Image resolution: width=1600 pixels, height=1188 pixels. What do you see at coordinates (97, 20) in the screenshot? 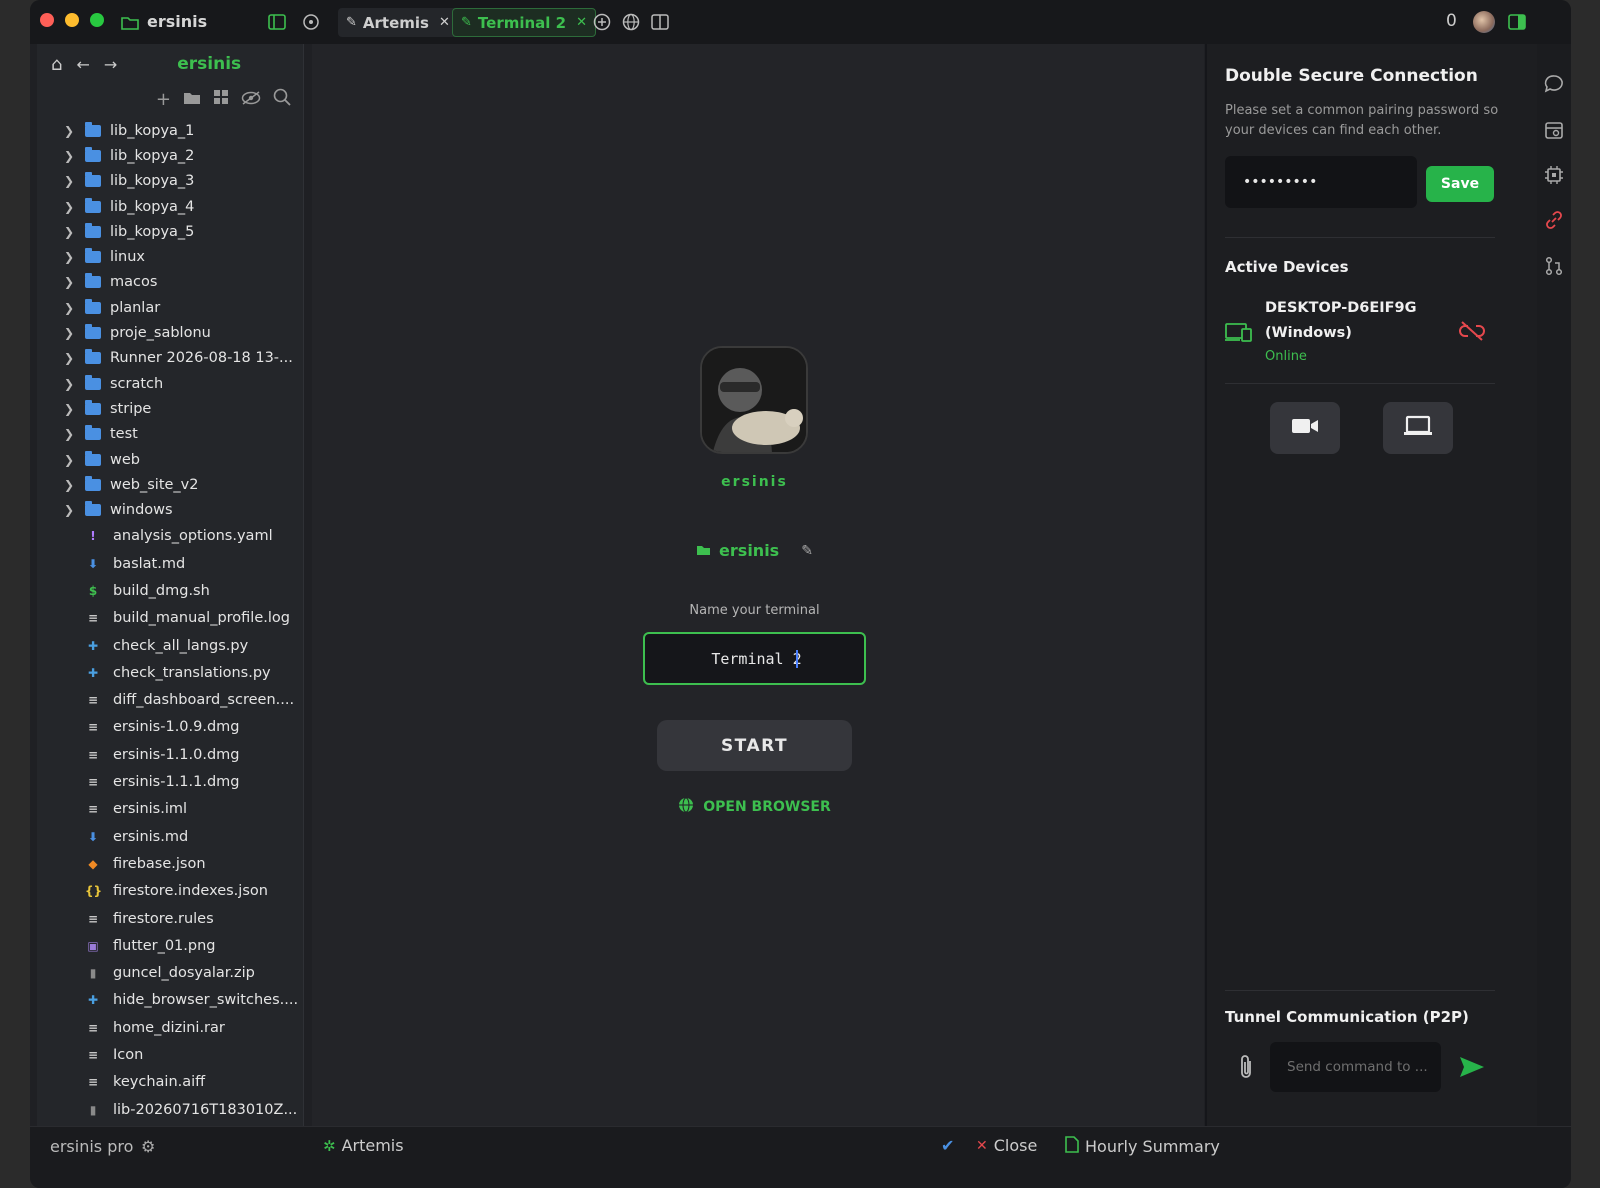
I see `zoom-window-button` at bounding box center [97, 20].